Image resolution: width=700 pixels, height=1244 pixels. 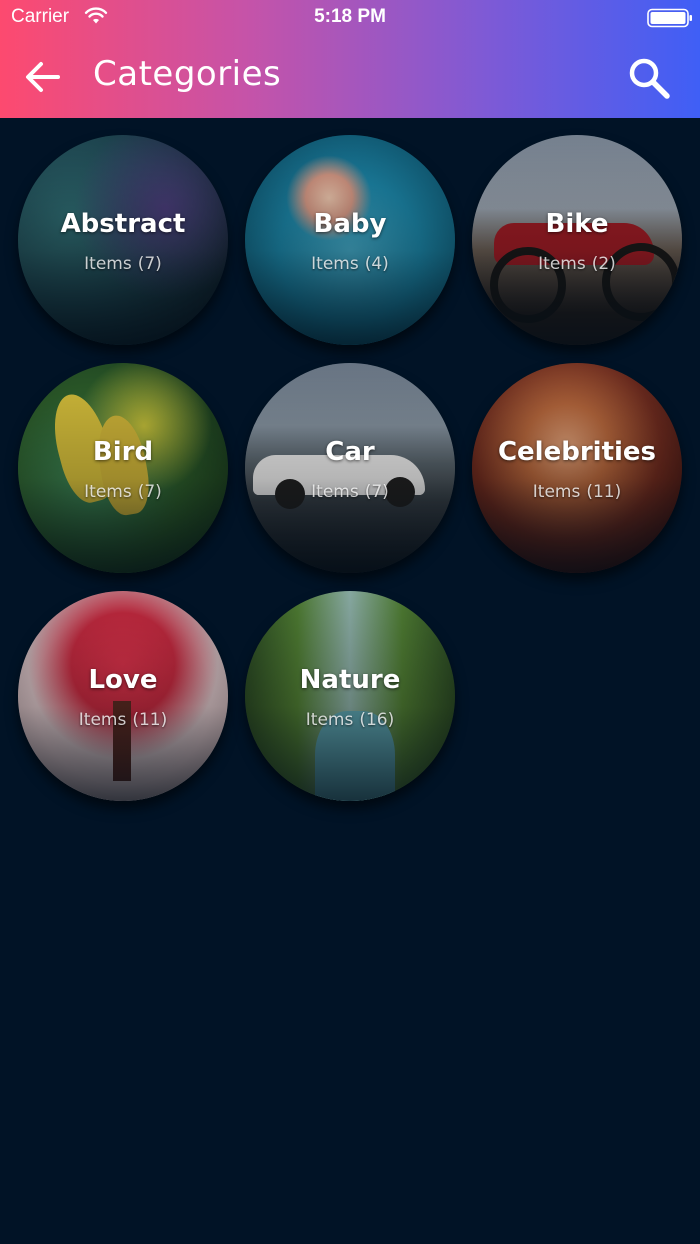 I want to click on category-name: Abstract, so click(x=123, y=224).